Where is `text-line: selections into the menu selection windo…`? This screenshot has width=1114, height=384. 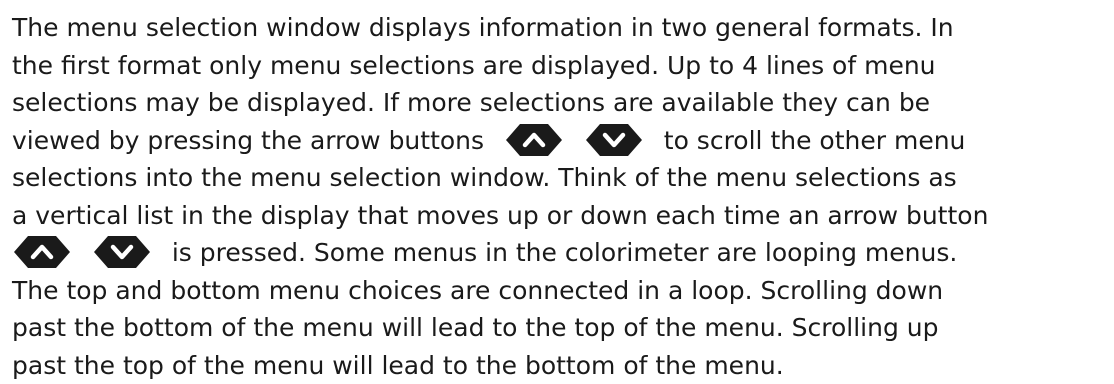
text-line: selections into the menu selection windo… is located at coordinates (484, 177).